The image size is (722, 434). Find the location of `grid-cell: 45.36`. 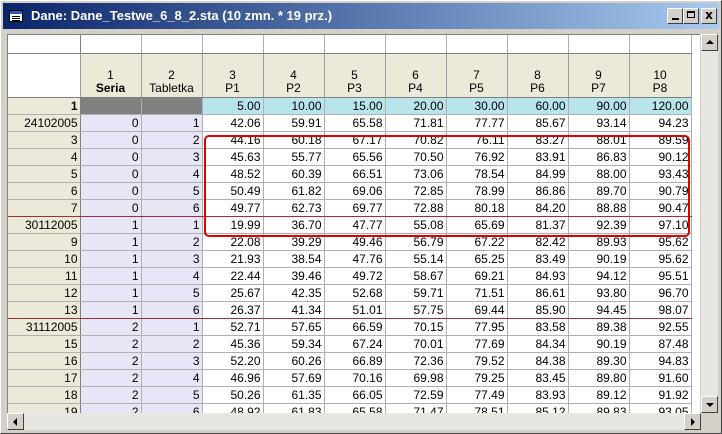

grid-cell: 45.36 is located at coordinates (233, 344).